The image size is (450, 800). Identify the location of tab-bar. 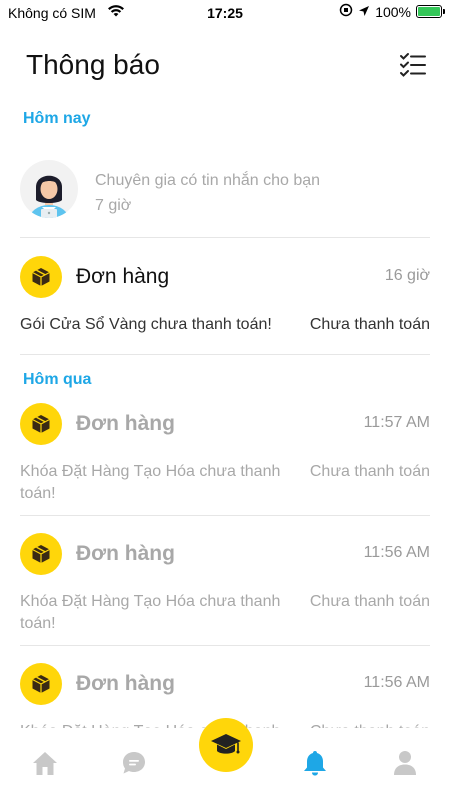
(225, 759).